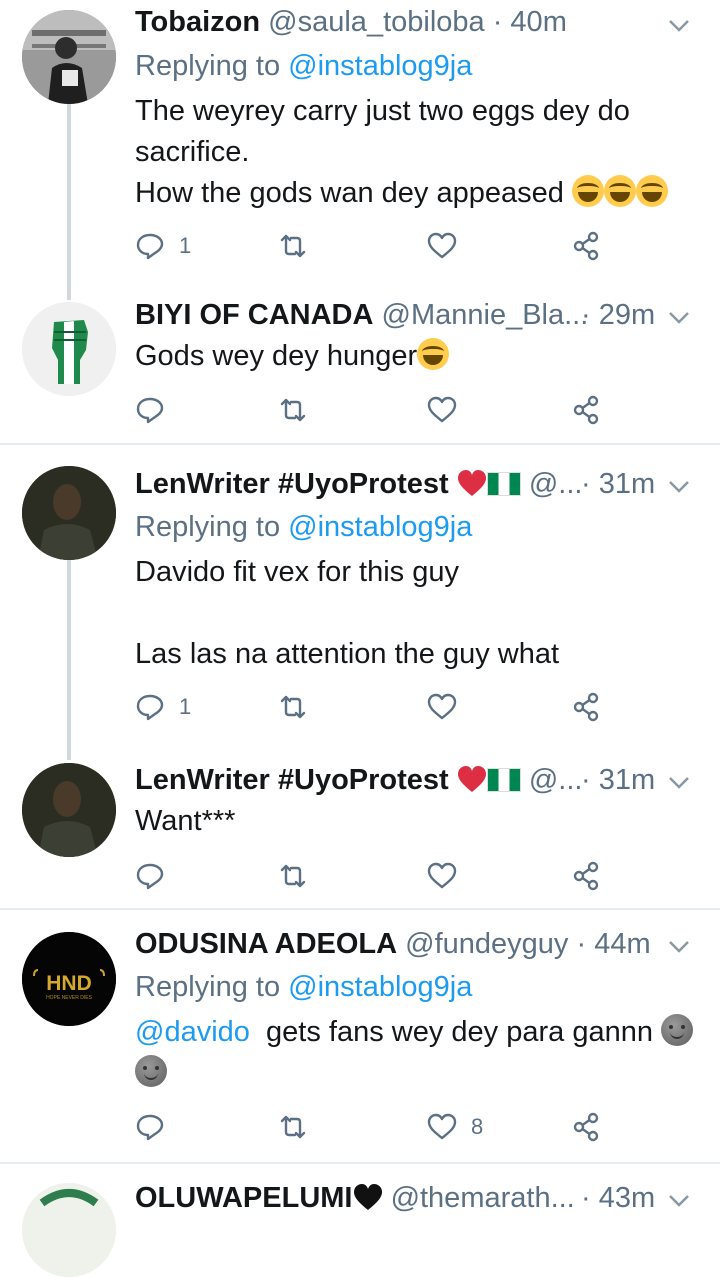  Describe the element at coordinates (618, 315) in the screenshot. I see `timestamp: · 29m` at that location.